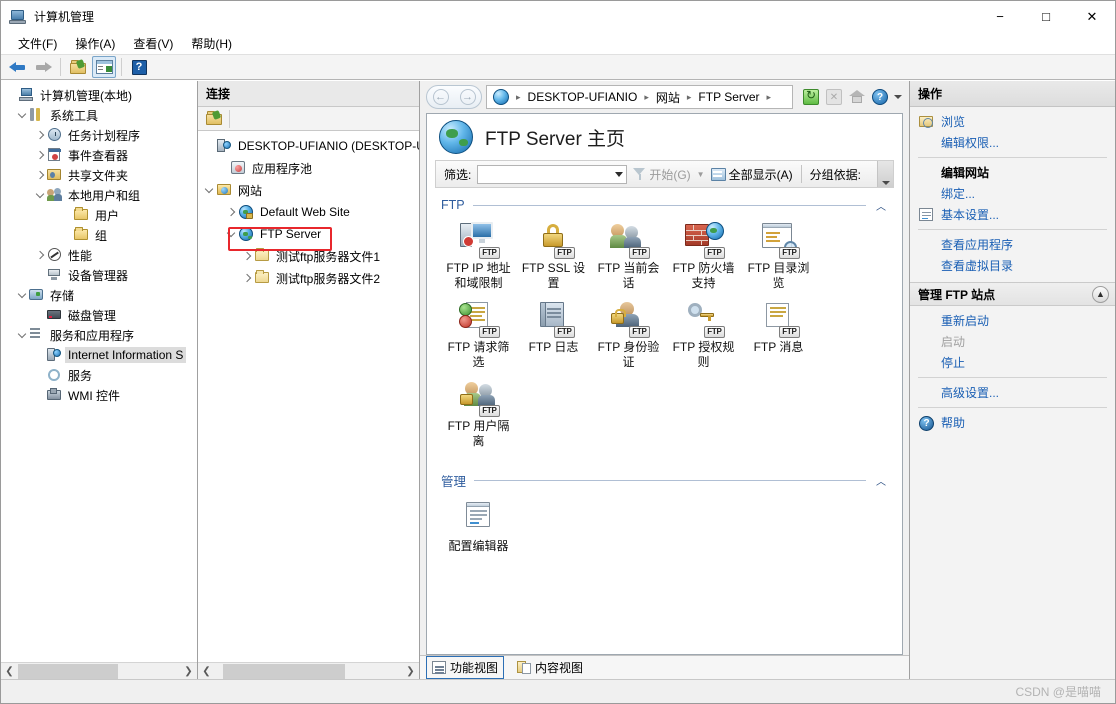  I want to click on breadcrumb-item-sites: 网站, so click(668, 97).